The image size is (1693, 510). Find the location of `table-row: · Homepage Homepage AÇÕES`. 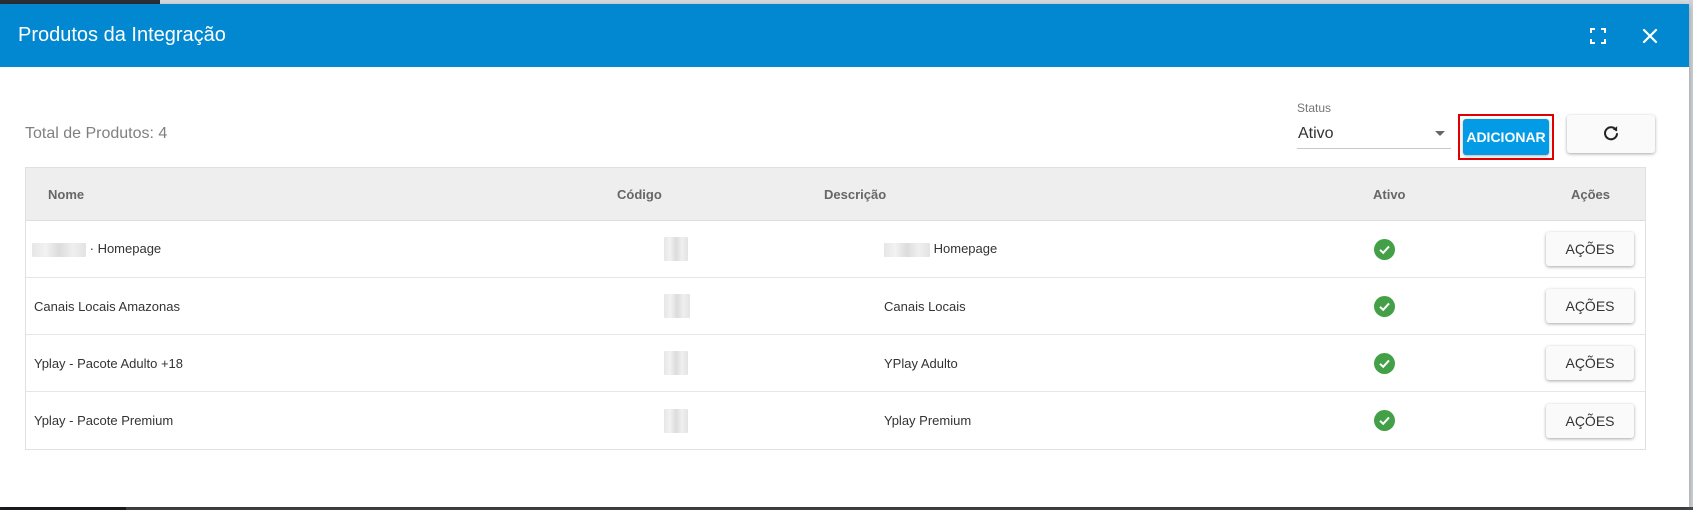

table-row: · Homepage Homepage AÇÕES is located at coordinates (835, 249).